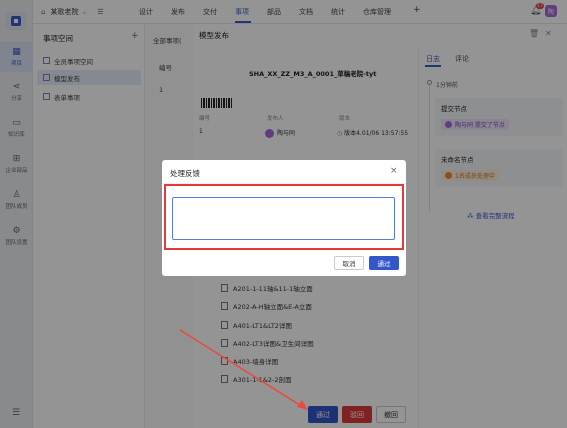  I want to click on close-icon: ×, so click(394, 171).